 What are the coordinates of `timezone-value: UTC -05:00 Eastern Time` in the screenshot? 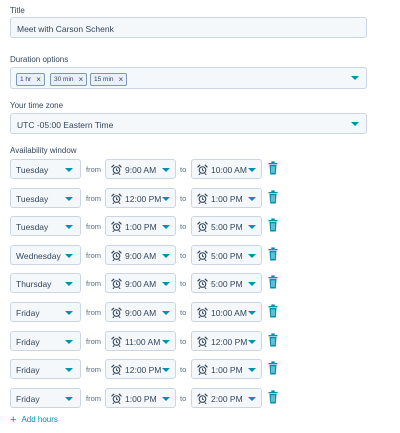 It's located at (65, 125).